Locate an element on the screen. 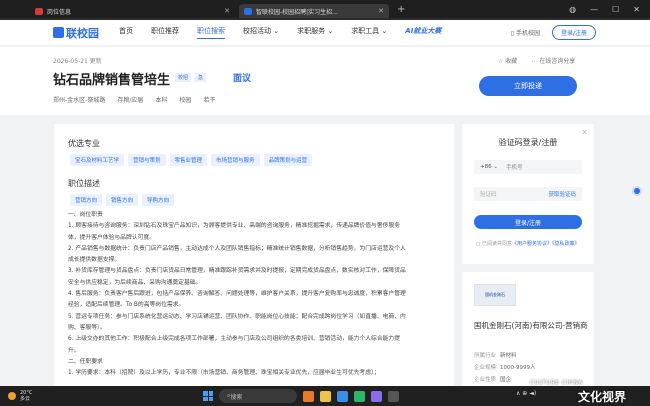 This screenshot has height=406, width=650. weather-widget: 20°C 多云 is located at coordinates (20, 396).